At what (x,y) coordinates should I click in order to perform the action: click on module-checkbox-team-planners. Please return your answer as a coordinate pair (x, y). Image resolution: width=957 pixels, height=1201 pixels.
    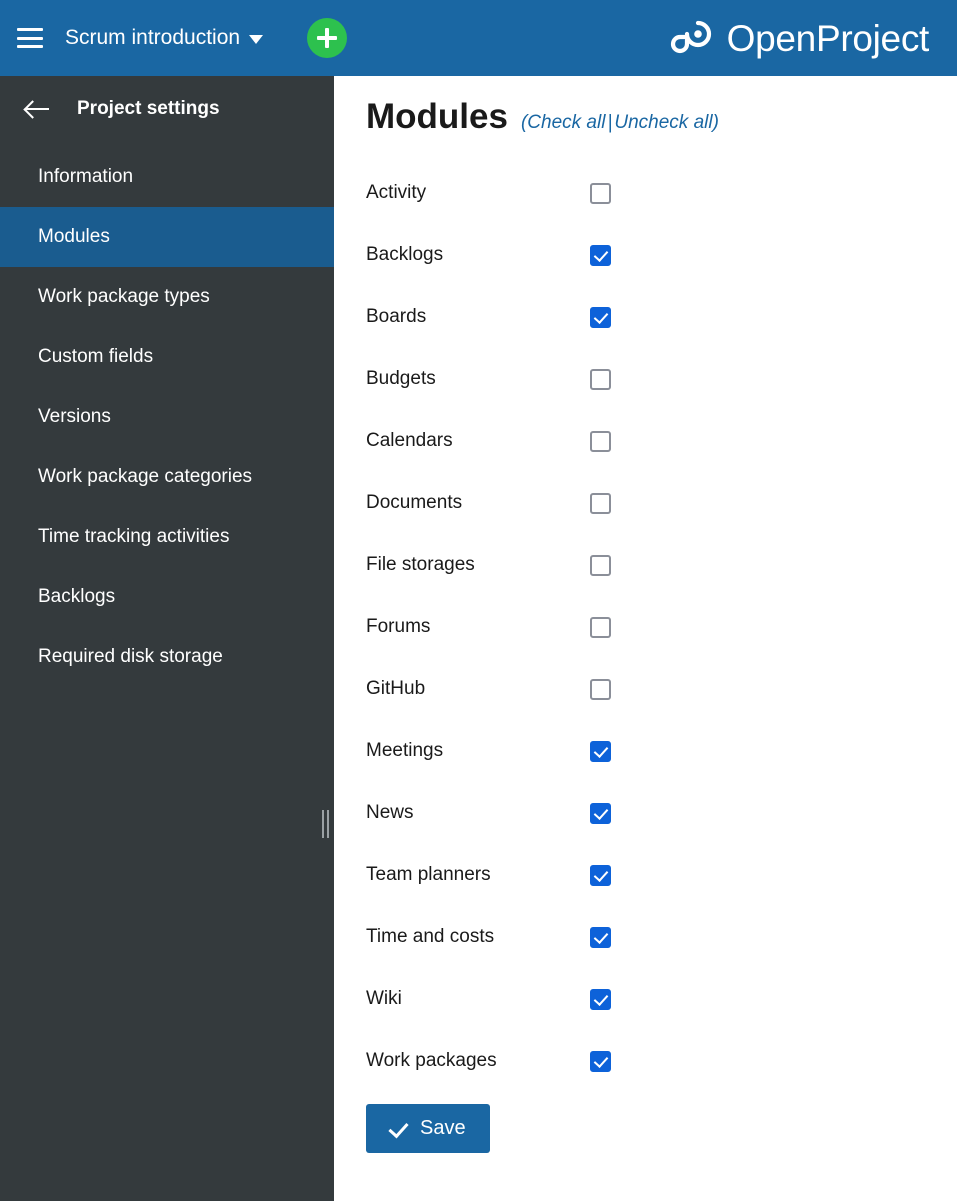
    Looking at the image, I should click on (600, 875).